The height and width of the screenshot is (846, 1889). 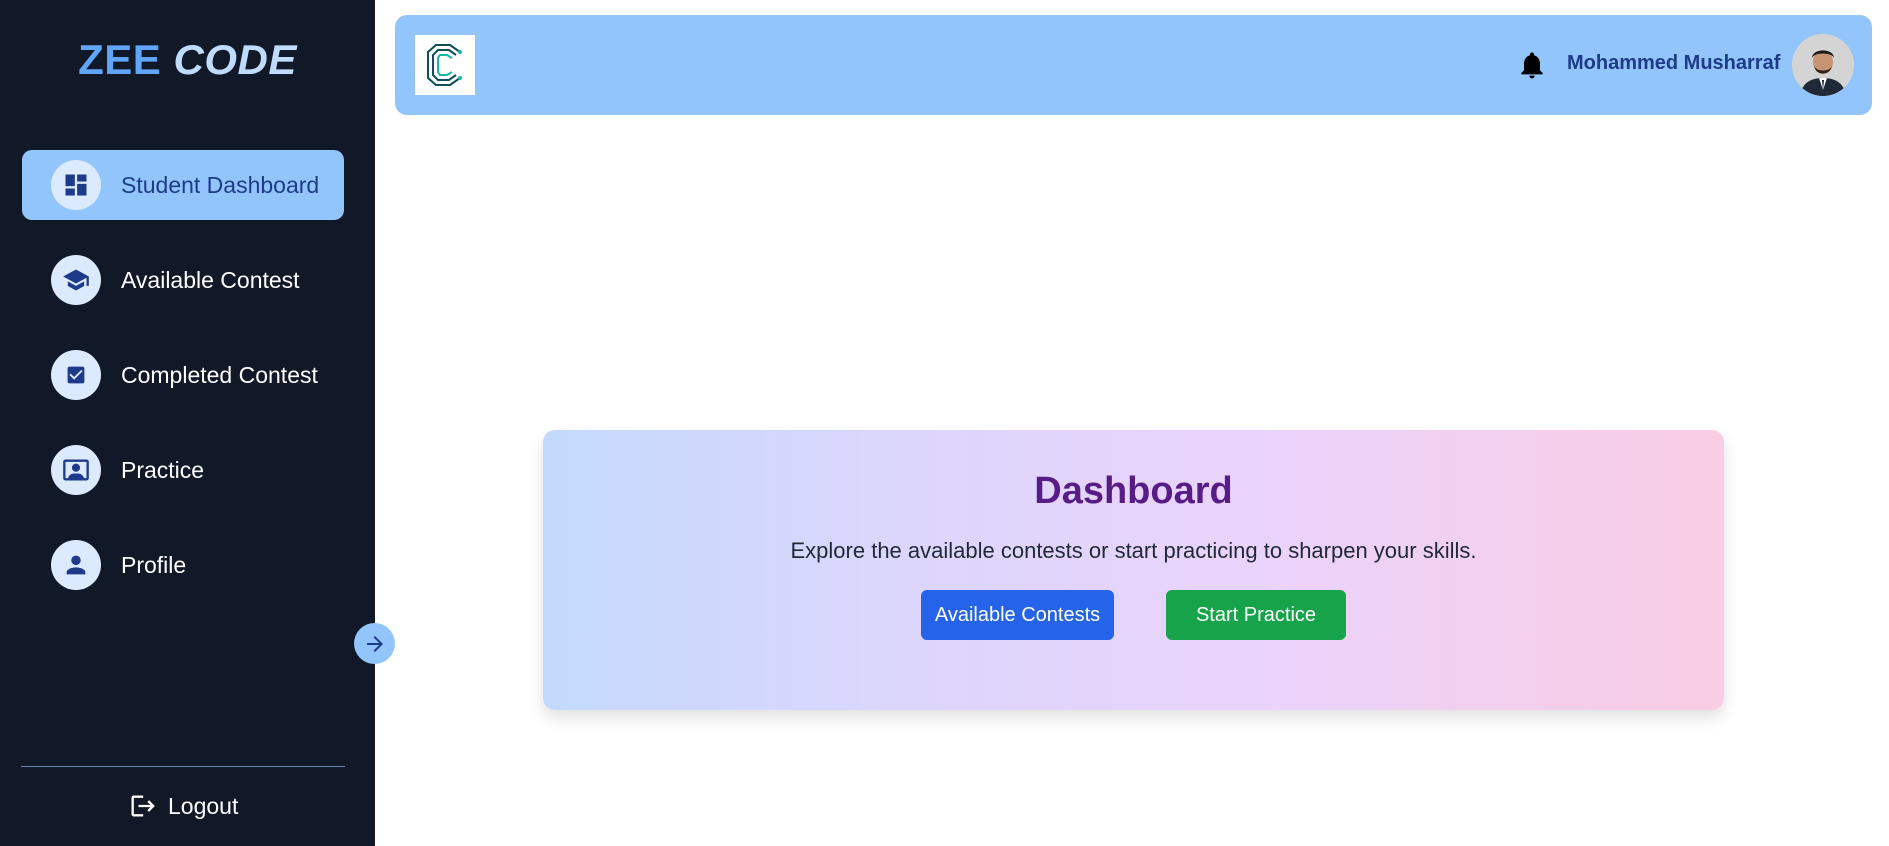 I want to click on user-name: Mohammed Musharraf, so click(x=1673, y=63).